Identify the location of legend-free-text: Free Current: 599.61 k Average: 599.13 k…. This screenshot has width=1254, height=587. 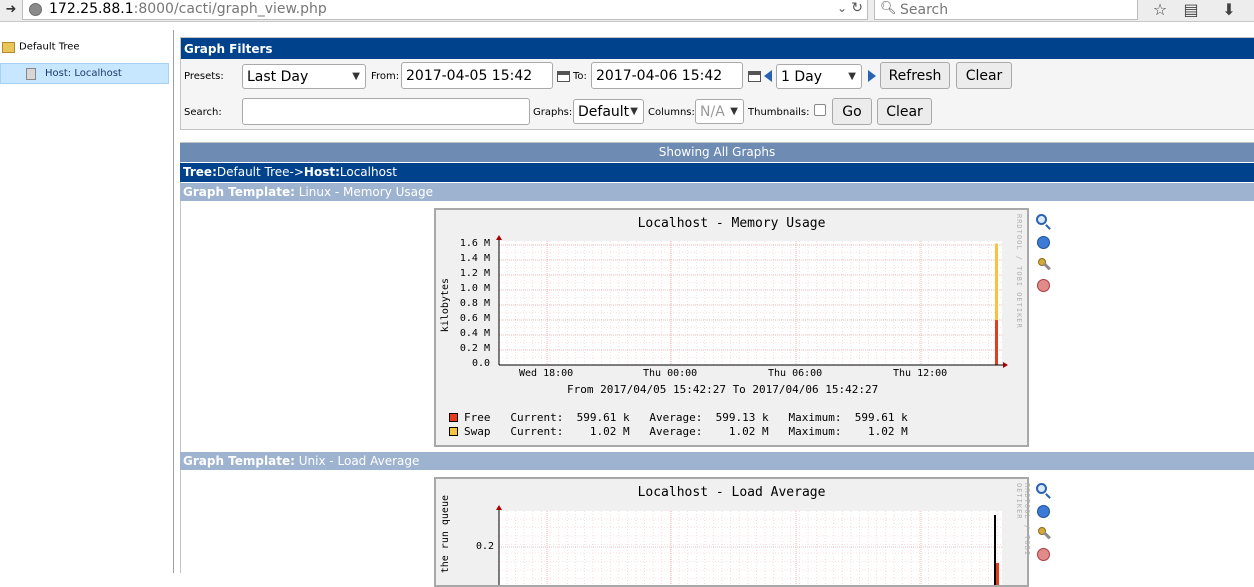
(686, 417).